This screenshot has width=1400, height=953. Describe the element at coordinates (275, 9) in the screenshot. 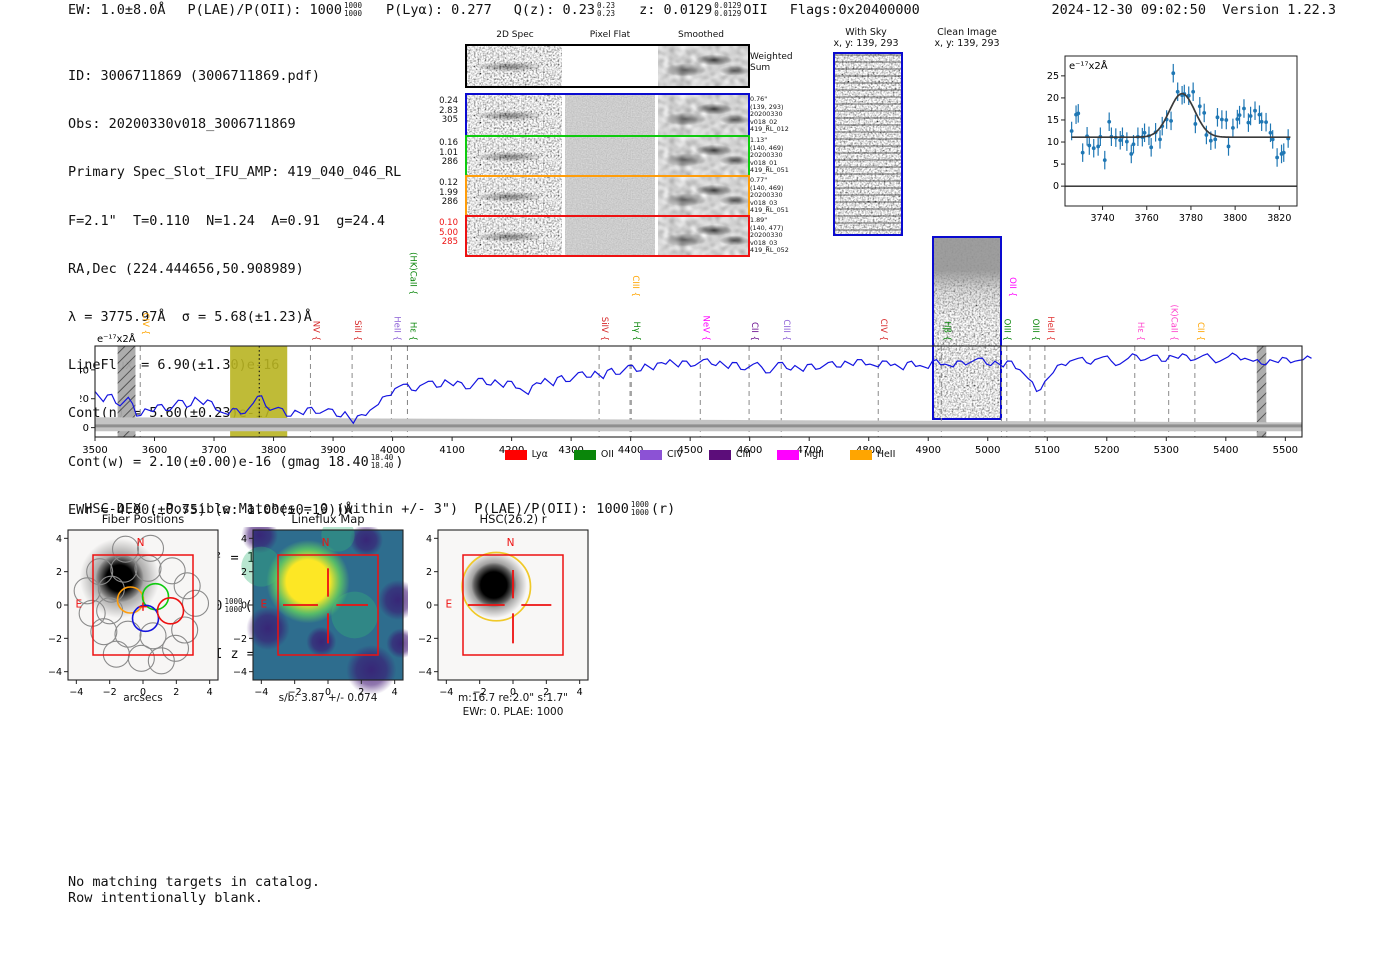

I see `header-plae: P(LAE)/P(OII): 1000 1000 1000` at that location.